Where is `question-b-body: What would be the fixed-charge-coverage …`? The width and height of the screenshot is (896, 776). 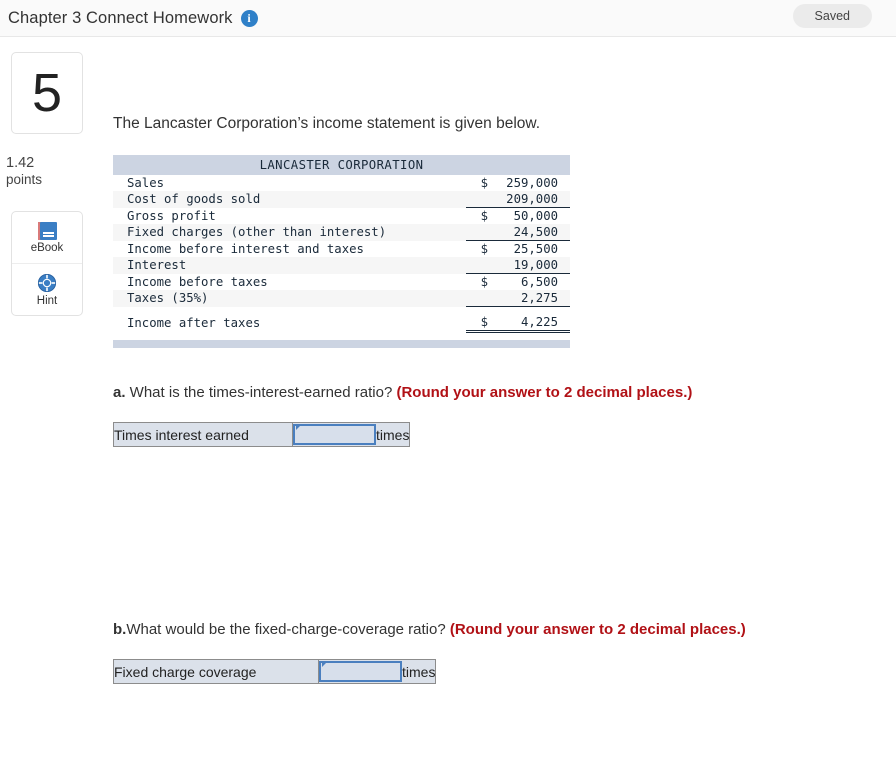
question-b-body: What would be the fixed-charge-coverage … is located at coordinates (288, 629).